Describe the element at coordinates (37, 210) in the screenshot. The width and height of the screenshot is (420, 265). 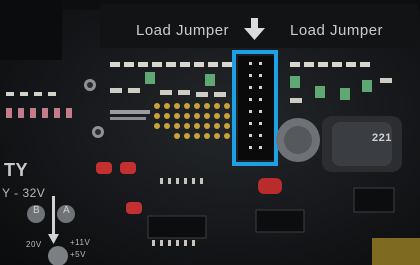
I see `label-b: B` at that location.